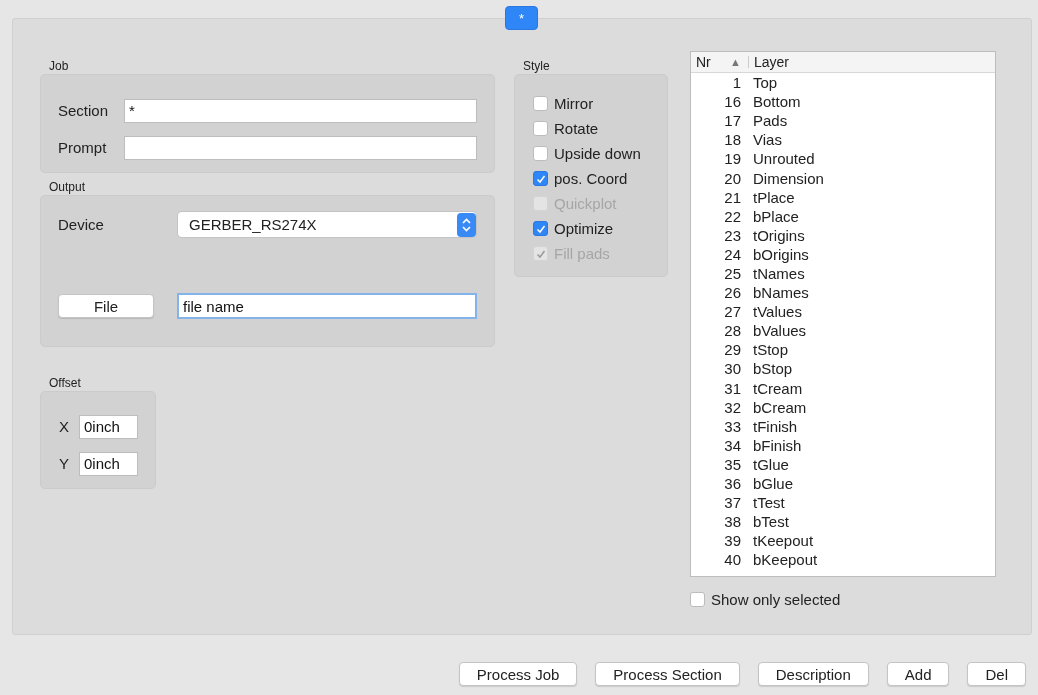 This screenshot has width=1038, height=695. What do you see at coordinates (732, 464) in the screenshot?
I see `table-cell-text: 35` at bounding box center [732, 464].